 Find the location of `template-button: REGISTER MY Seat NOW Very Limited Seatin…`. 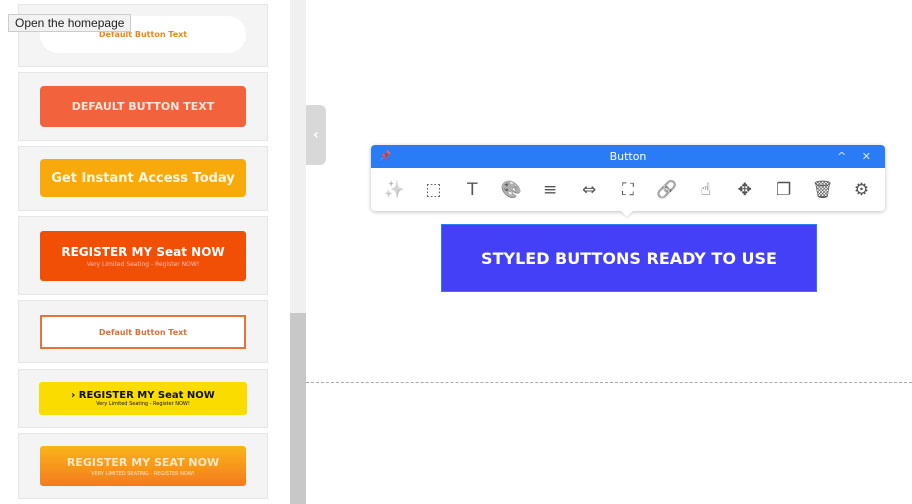

template-button: REGISTER MY Seat NOW Very Limited Seatin… is located at coordinates (143, 256).